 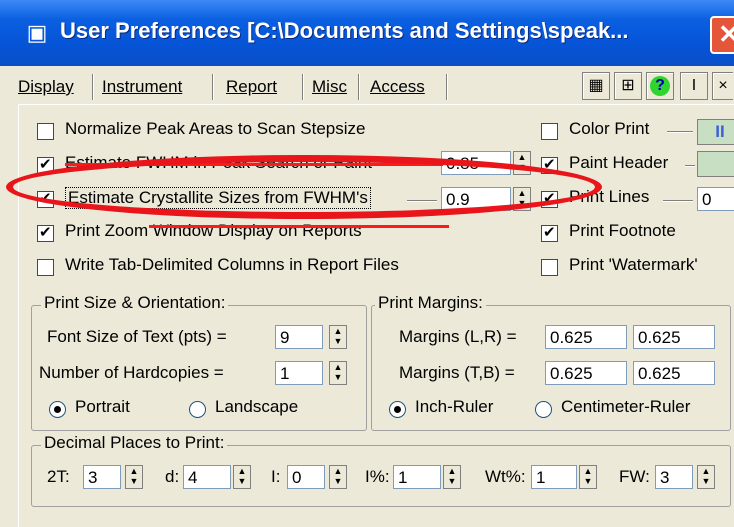 I want to click on font-size-field: 9, so click(x=299, y=337).